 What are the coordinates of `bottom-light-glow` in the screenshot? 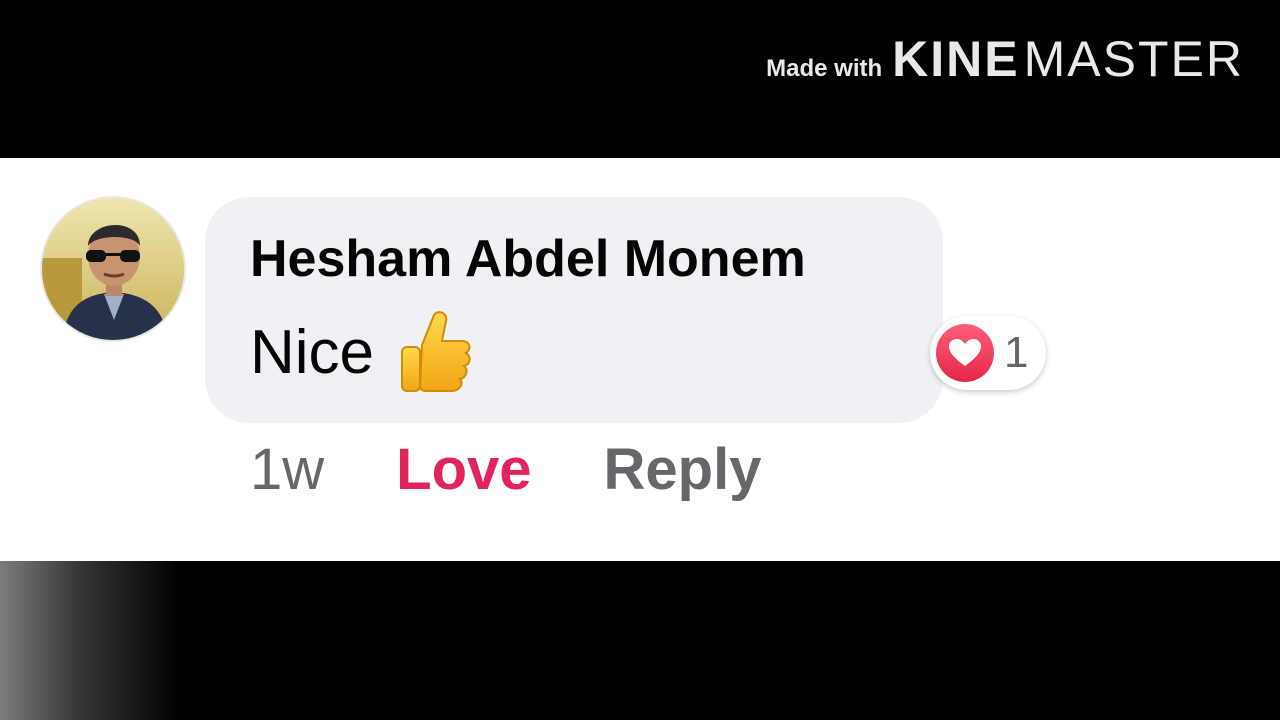 It's located at (90, 640).